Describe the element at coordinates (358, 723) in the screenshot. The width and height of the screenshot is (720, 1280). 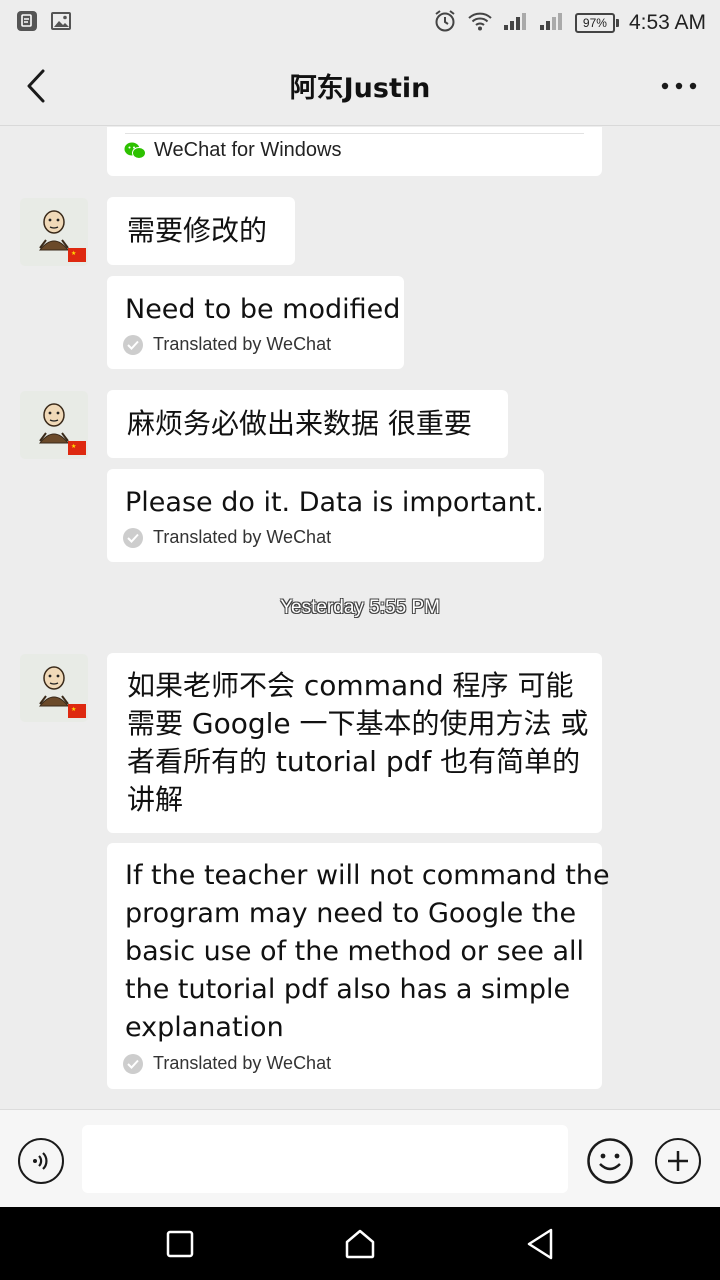
I see `message-line: 需要 Google 一下基本的使用方法 或` at that location.